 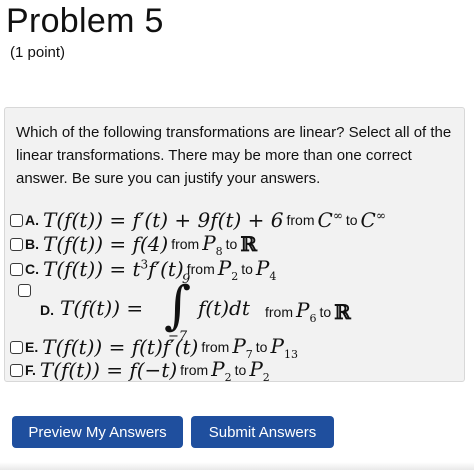 I want to click on option-a-formula: T(f(t)) = f′(t) + 9f(t) + 6, so click(x=163, y=220).